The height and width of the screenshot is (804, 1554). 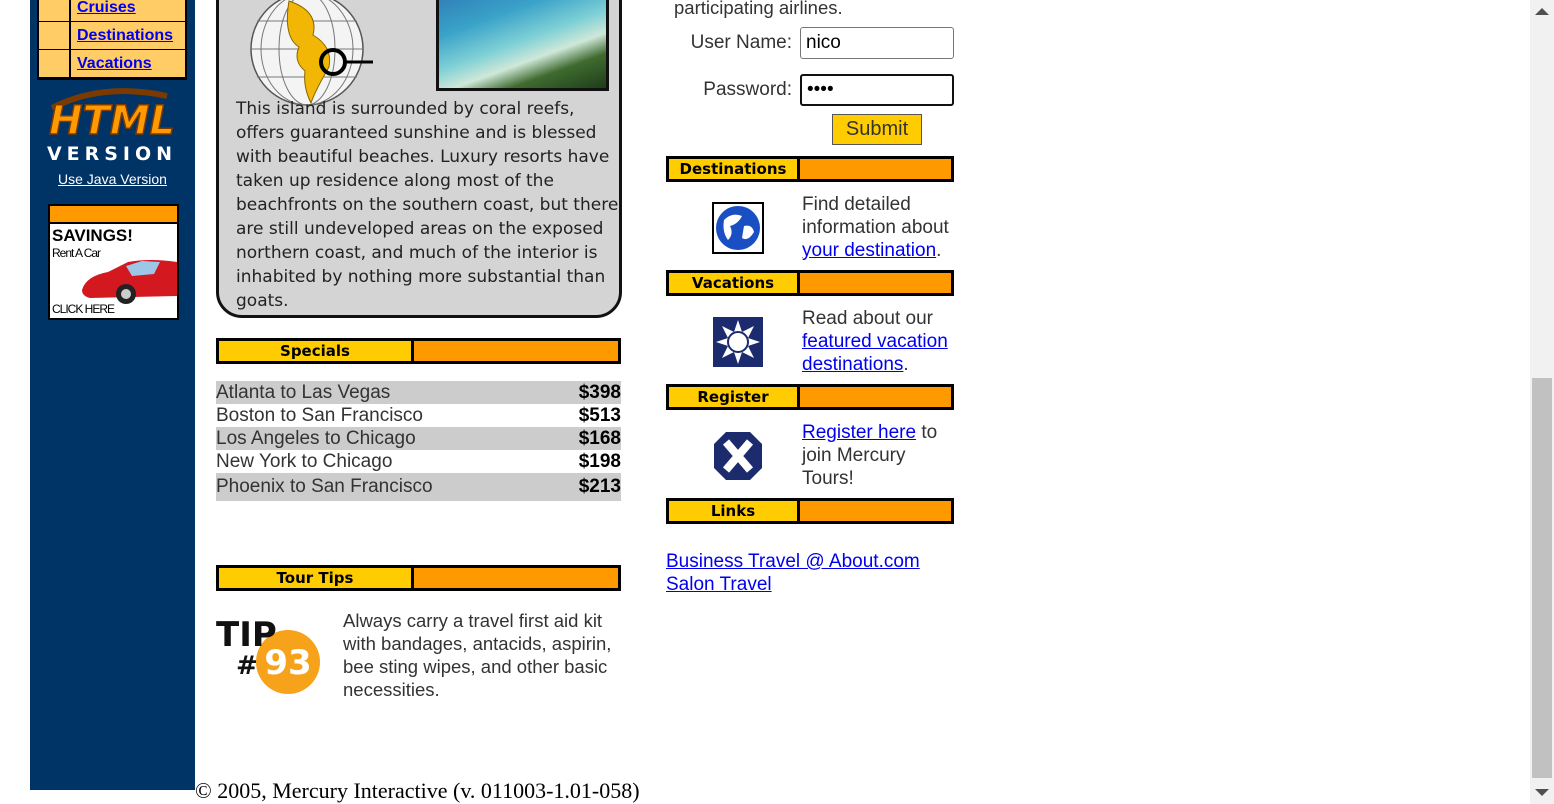 What do you see at coordinates (810, 169) in the screenshot?
I see `destinations-header: Destinations` at bounding box center [810, 169].